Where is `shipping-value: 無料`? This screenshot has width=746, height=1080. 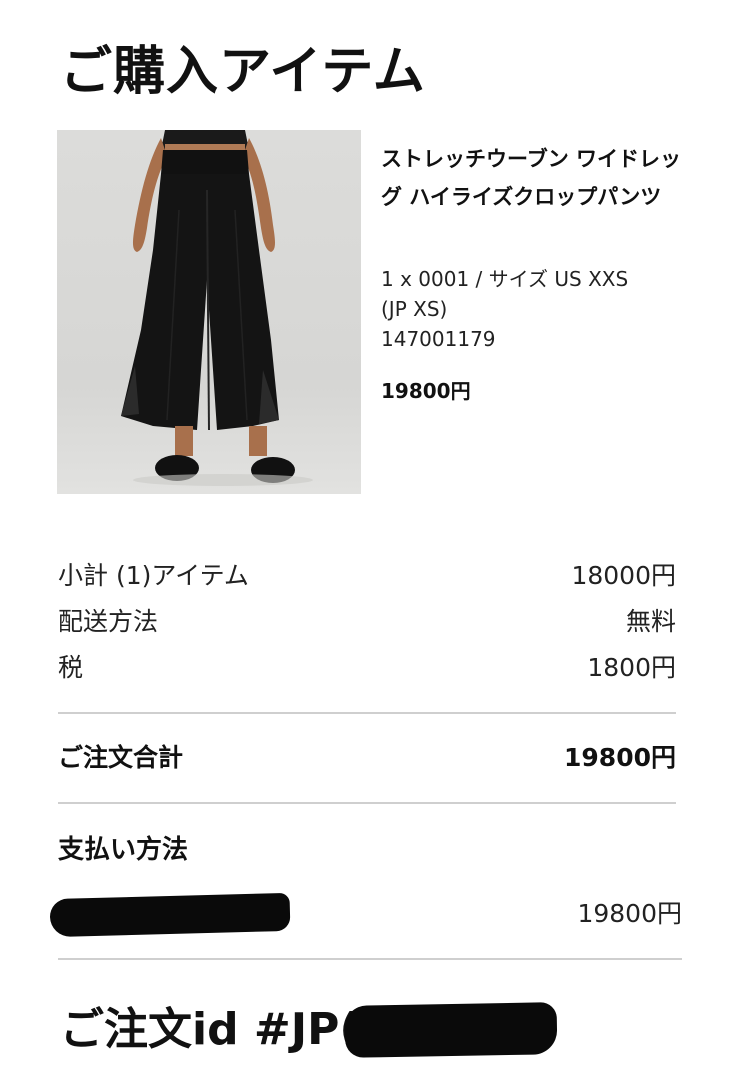 shipping-value: 無料 is located at coordinates (650, 621).